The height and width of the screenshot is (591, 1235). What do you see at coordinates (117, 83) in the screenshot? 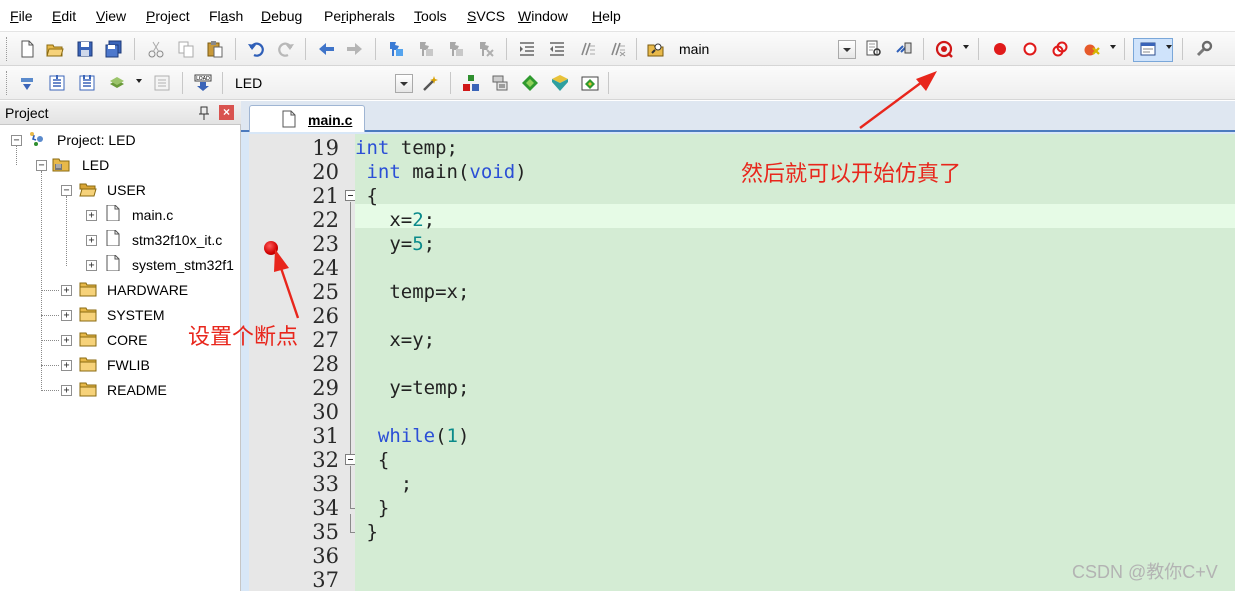
I see `batch-build-icon` at bounding box center [117, 83].